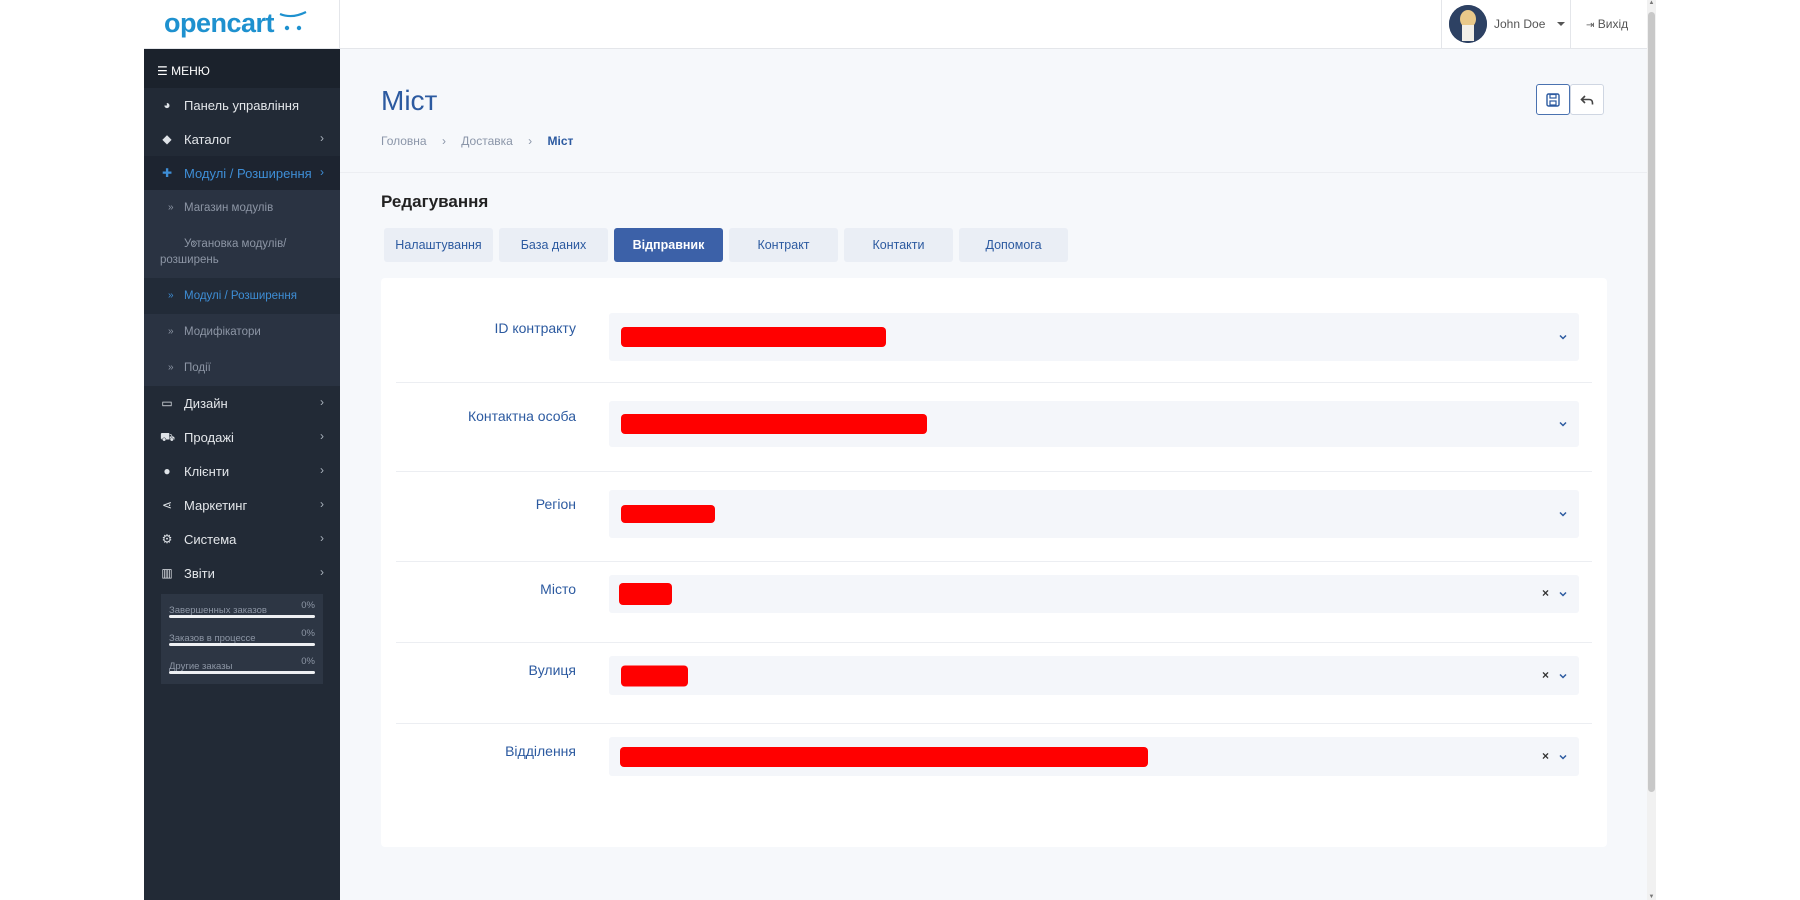  What do you see at coordinates (242, 105) in the screenshot?
I see `sidebar-item-dashboard: ◕ Панель управління` at bounding box center [242, 105].